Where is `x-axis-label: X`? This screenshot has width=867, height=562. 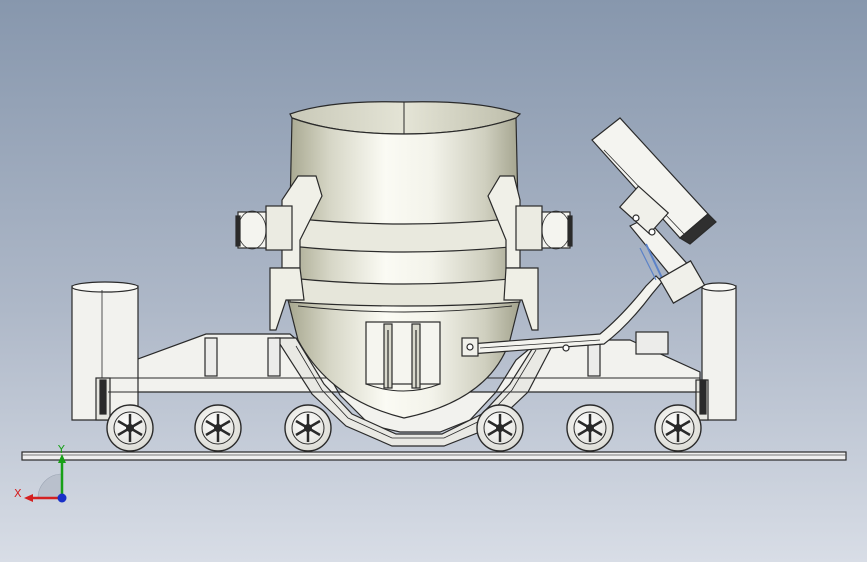
x-axis-label: X is located at coordinates (18, 493).